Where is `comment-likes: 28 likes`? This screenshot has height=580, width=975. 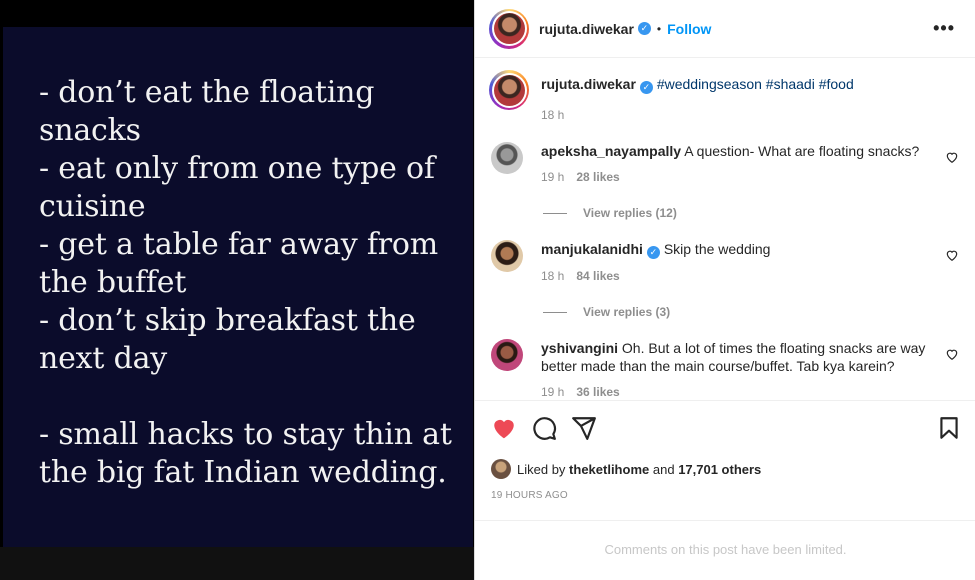 comment-likes: 28 likes is located at coordinates (597, 177).